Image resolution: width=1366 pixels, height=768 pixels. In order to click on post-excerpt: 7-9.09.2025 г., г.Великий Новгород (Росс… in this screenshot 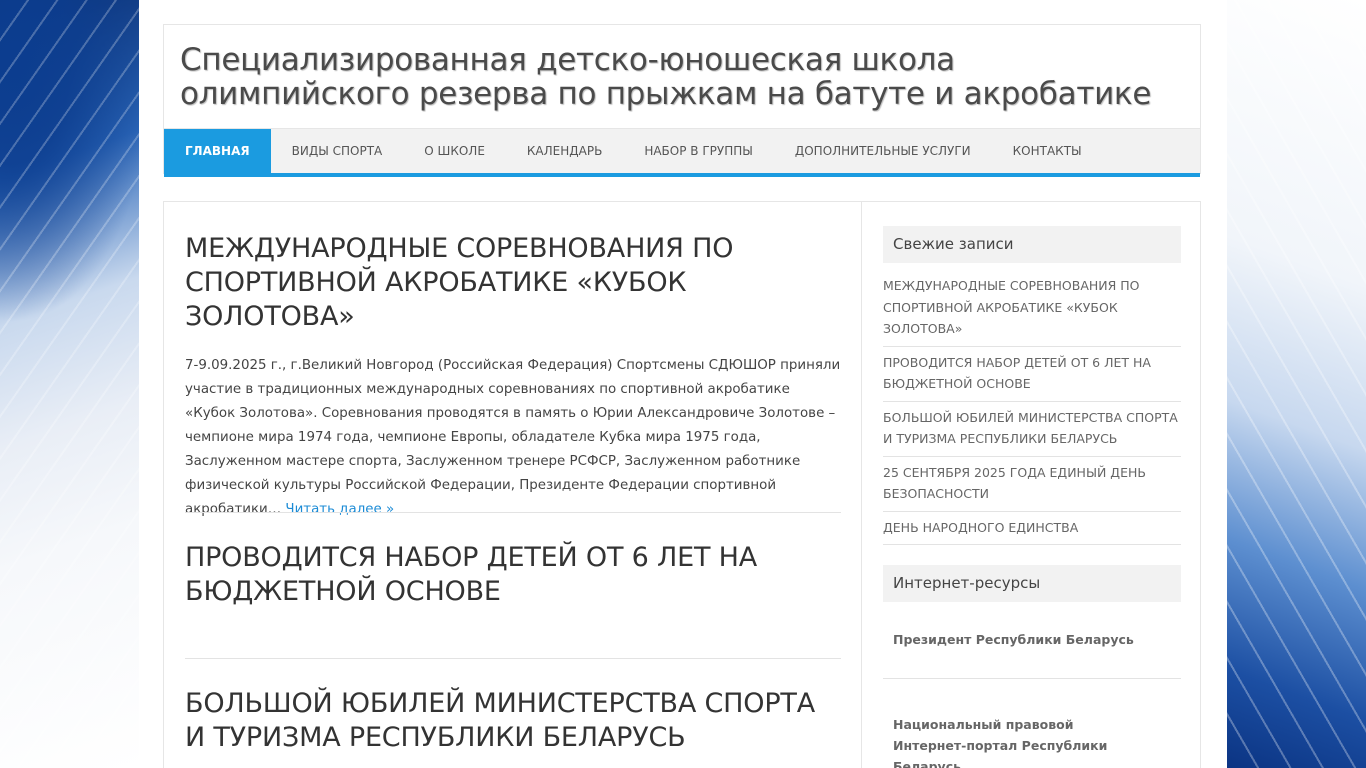, I will do `click(513, 438)`.